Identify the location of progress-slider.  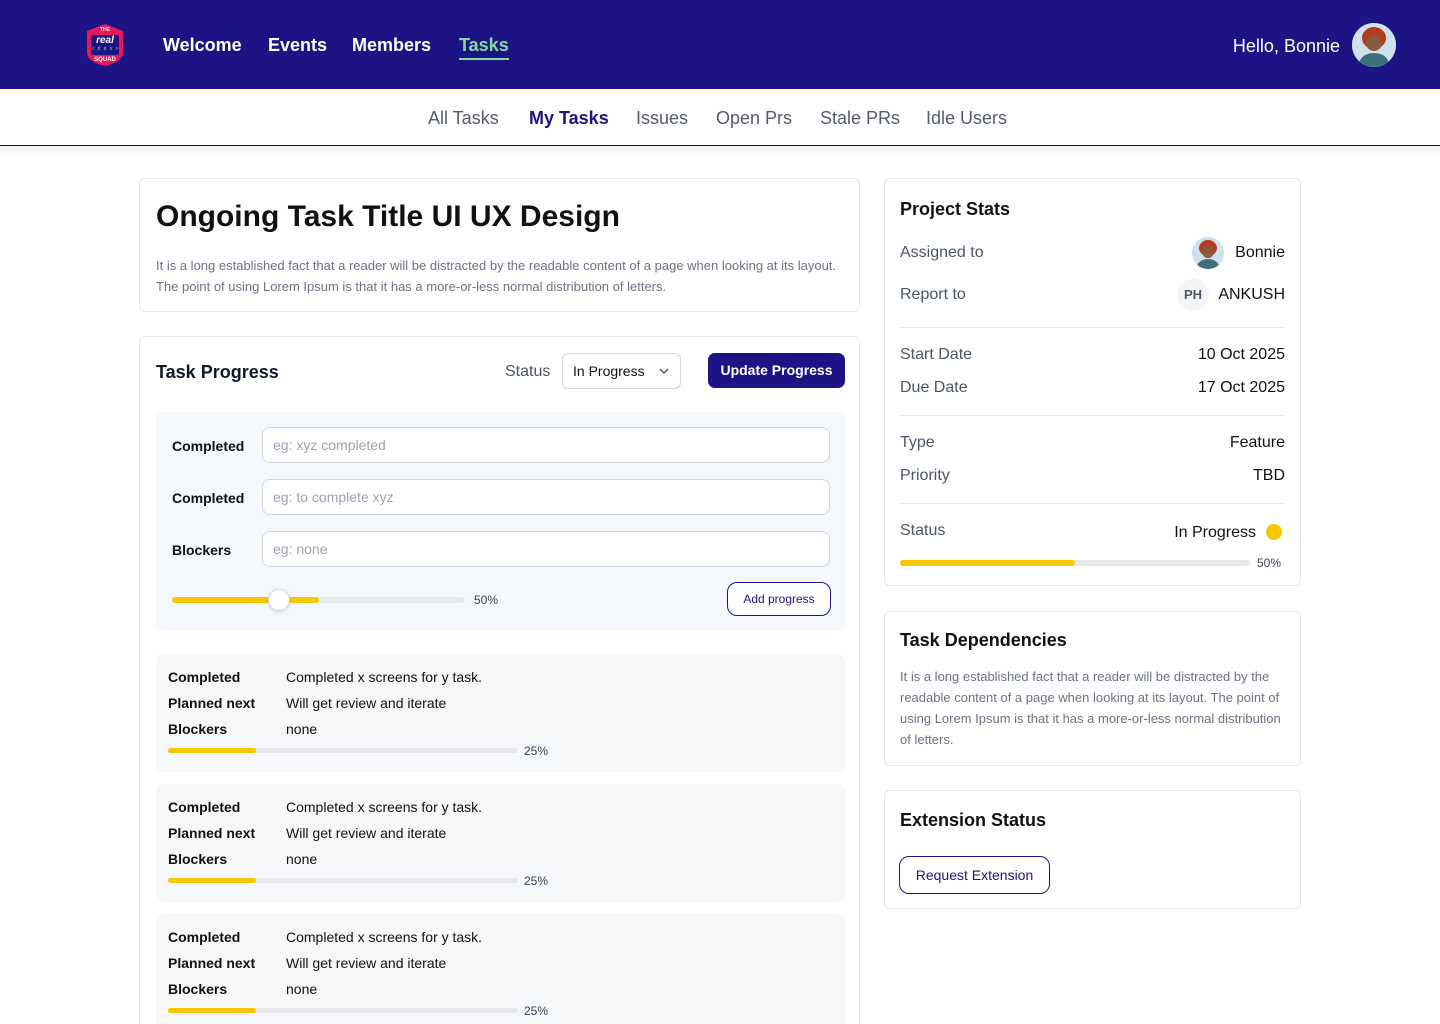
(318, 600).